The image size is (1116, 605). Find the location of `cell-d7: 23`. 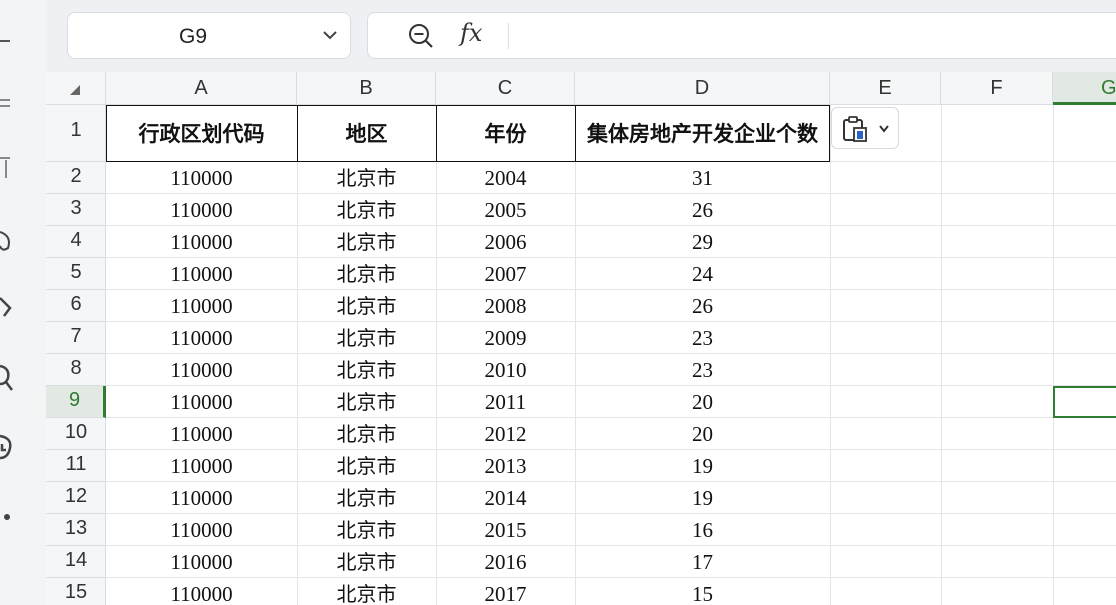

cell-d7: 23 is located at coordinates (702, 338).